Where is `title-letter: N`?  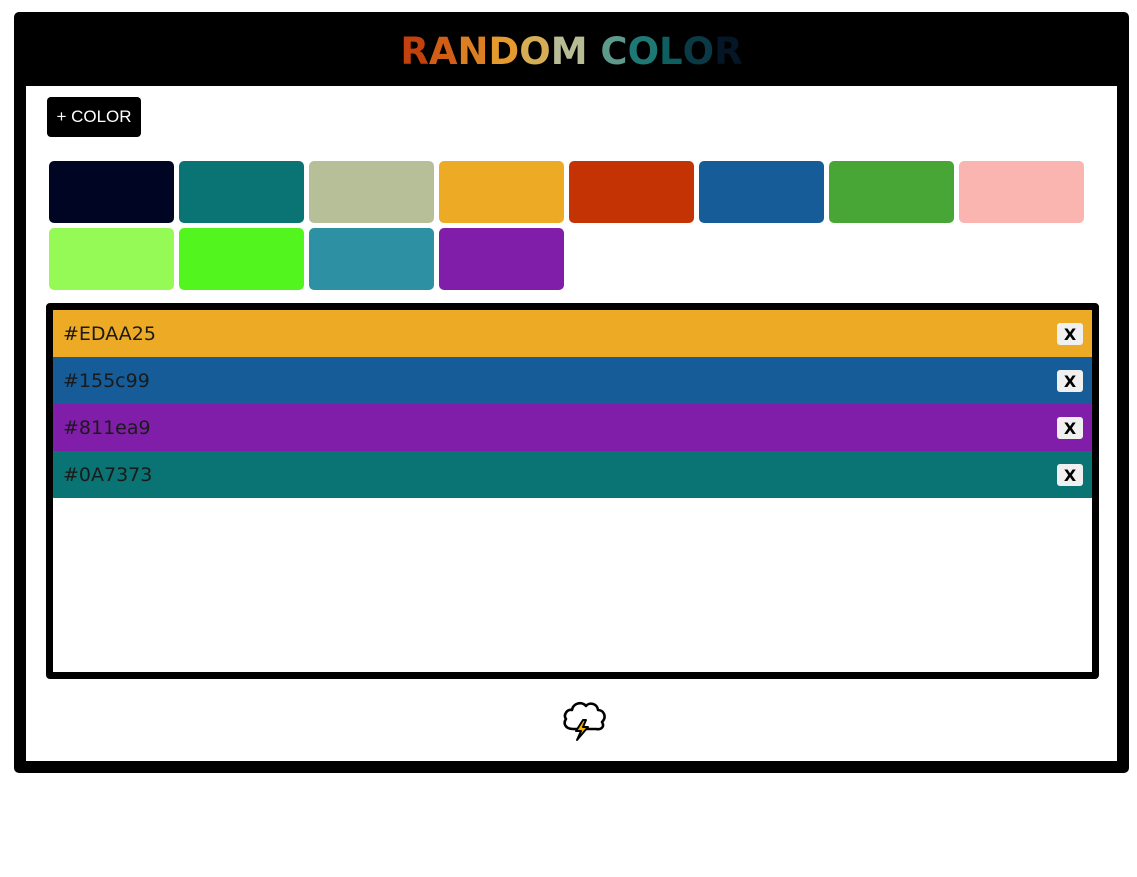
title-letter: N is located at coordinates (473, 51).